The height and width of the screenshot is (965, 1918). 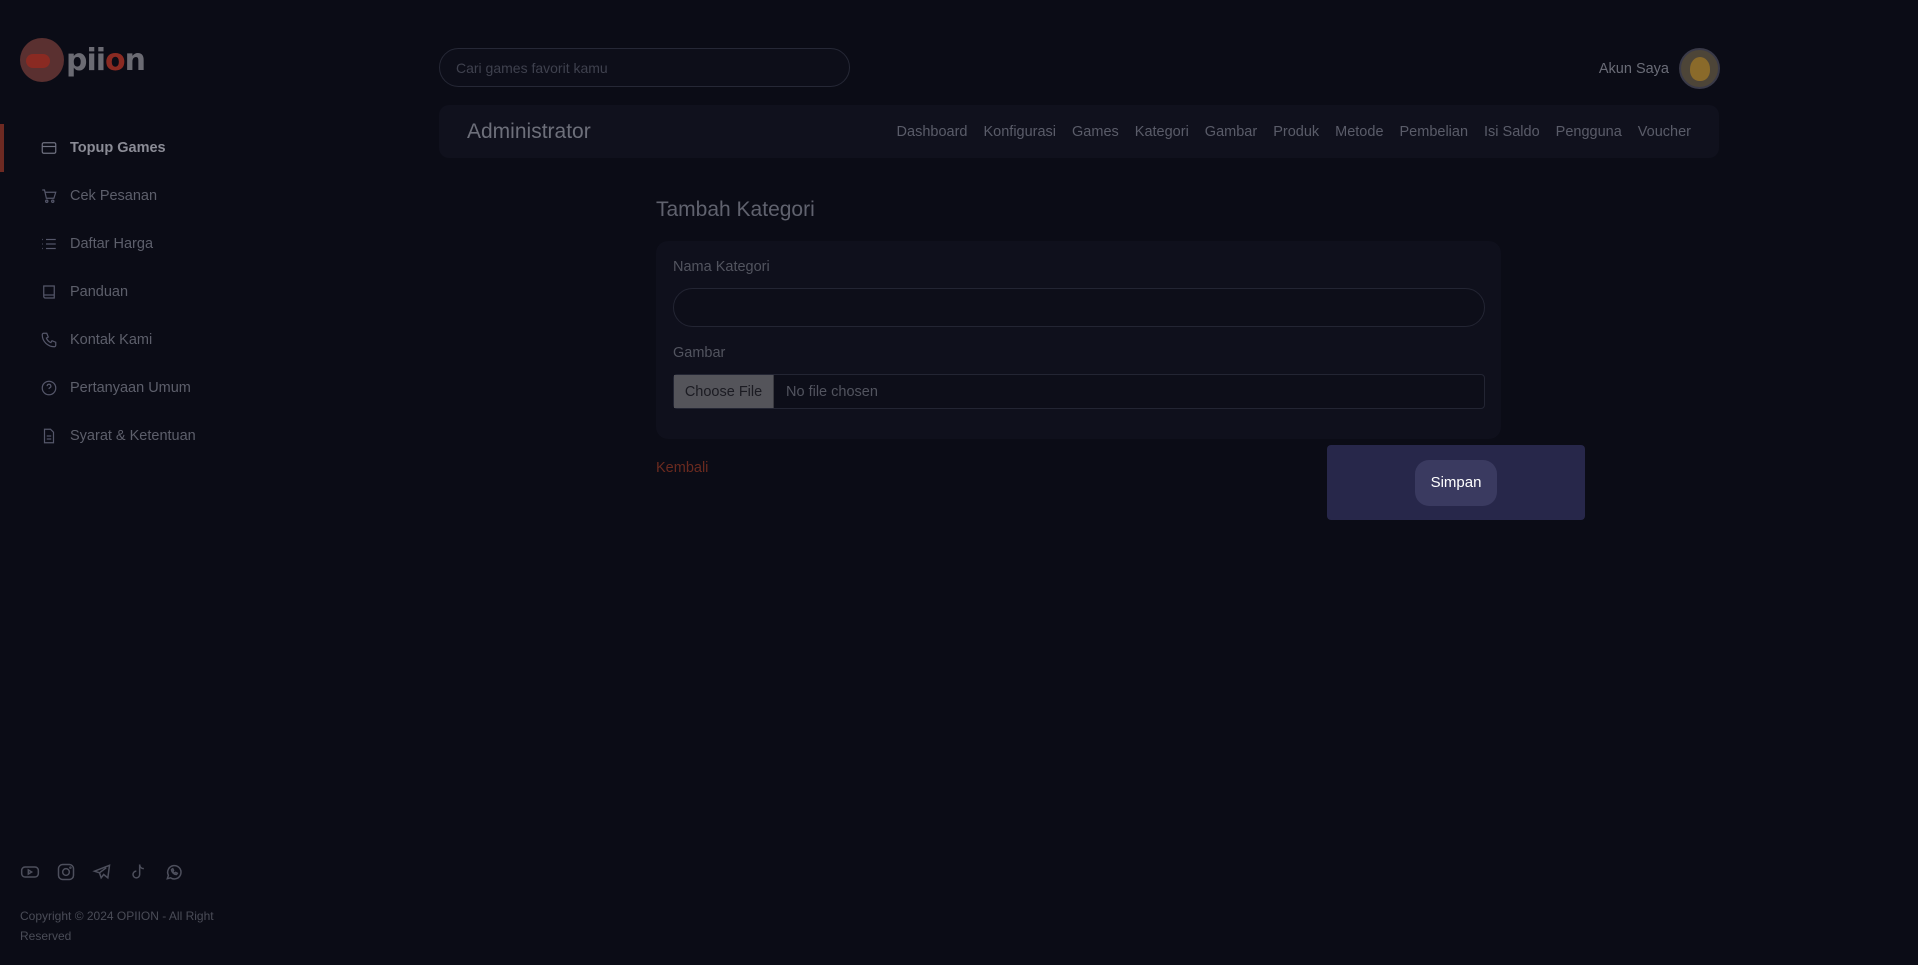 What do you see at coordinates (49, 292) in the screenshot?
I see `book-icon` at bounding box center [49, 292].